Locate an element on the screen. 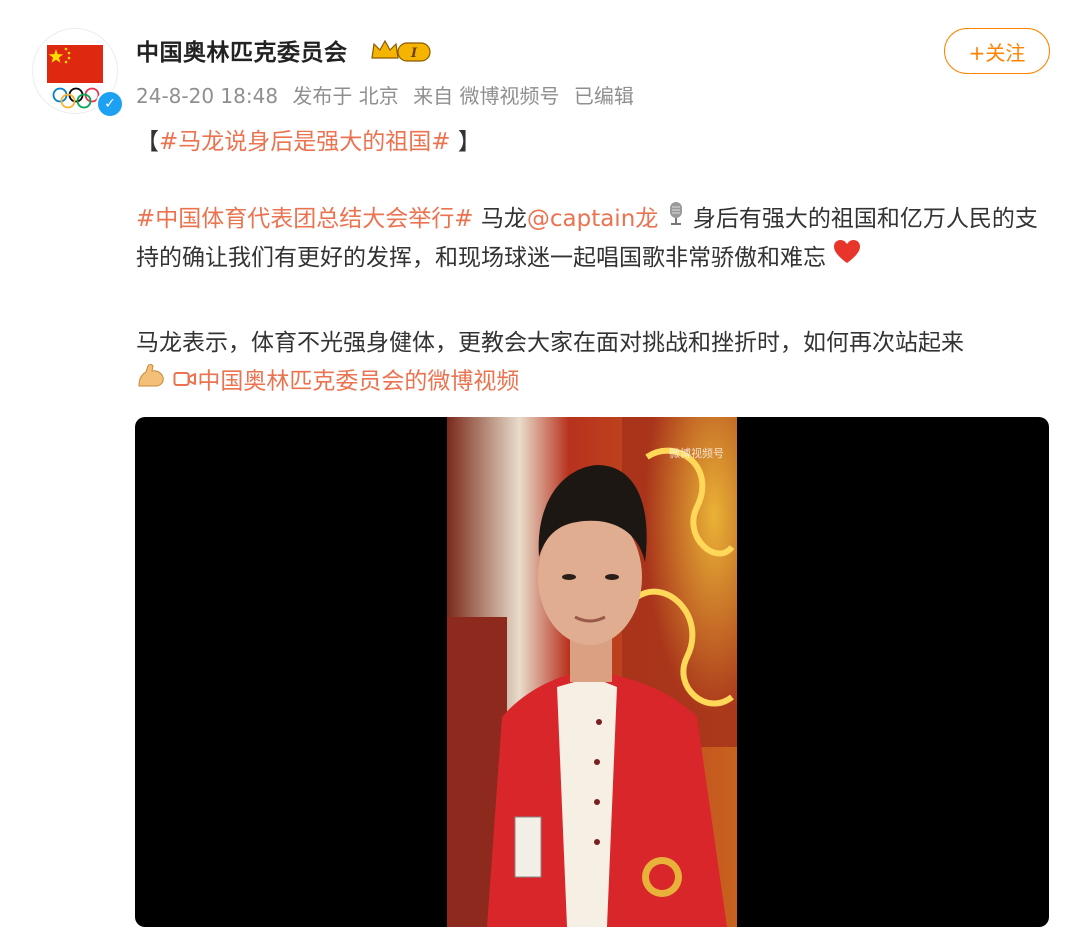 This screenshot has height=931, width=1080. crown-badge-icon: I is located at coordinates (402, 53).